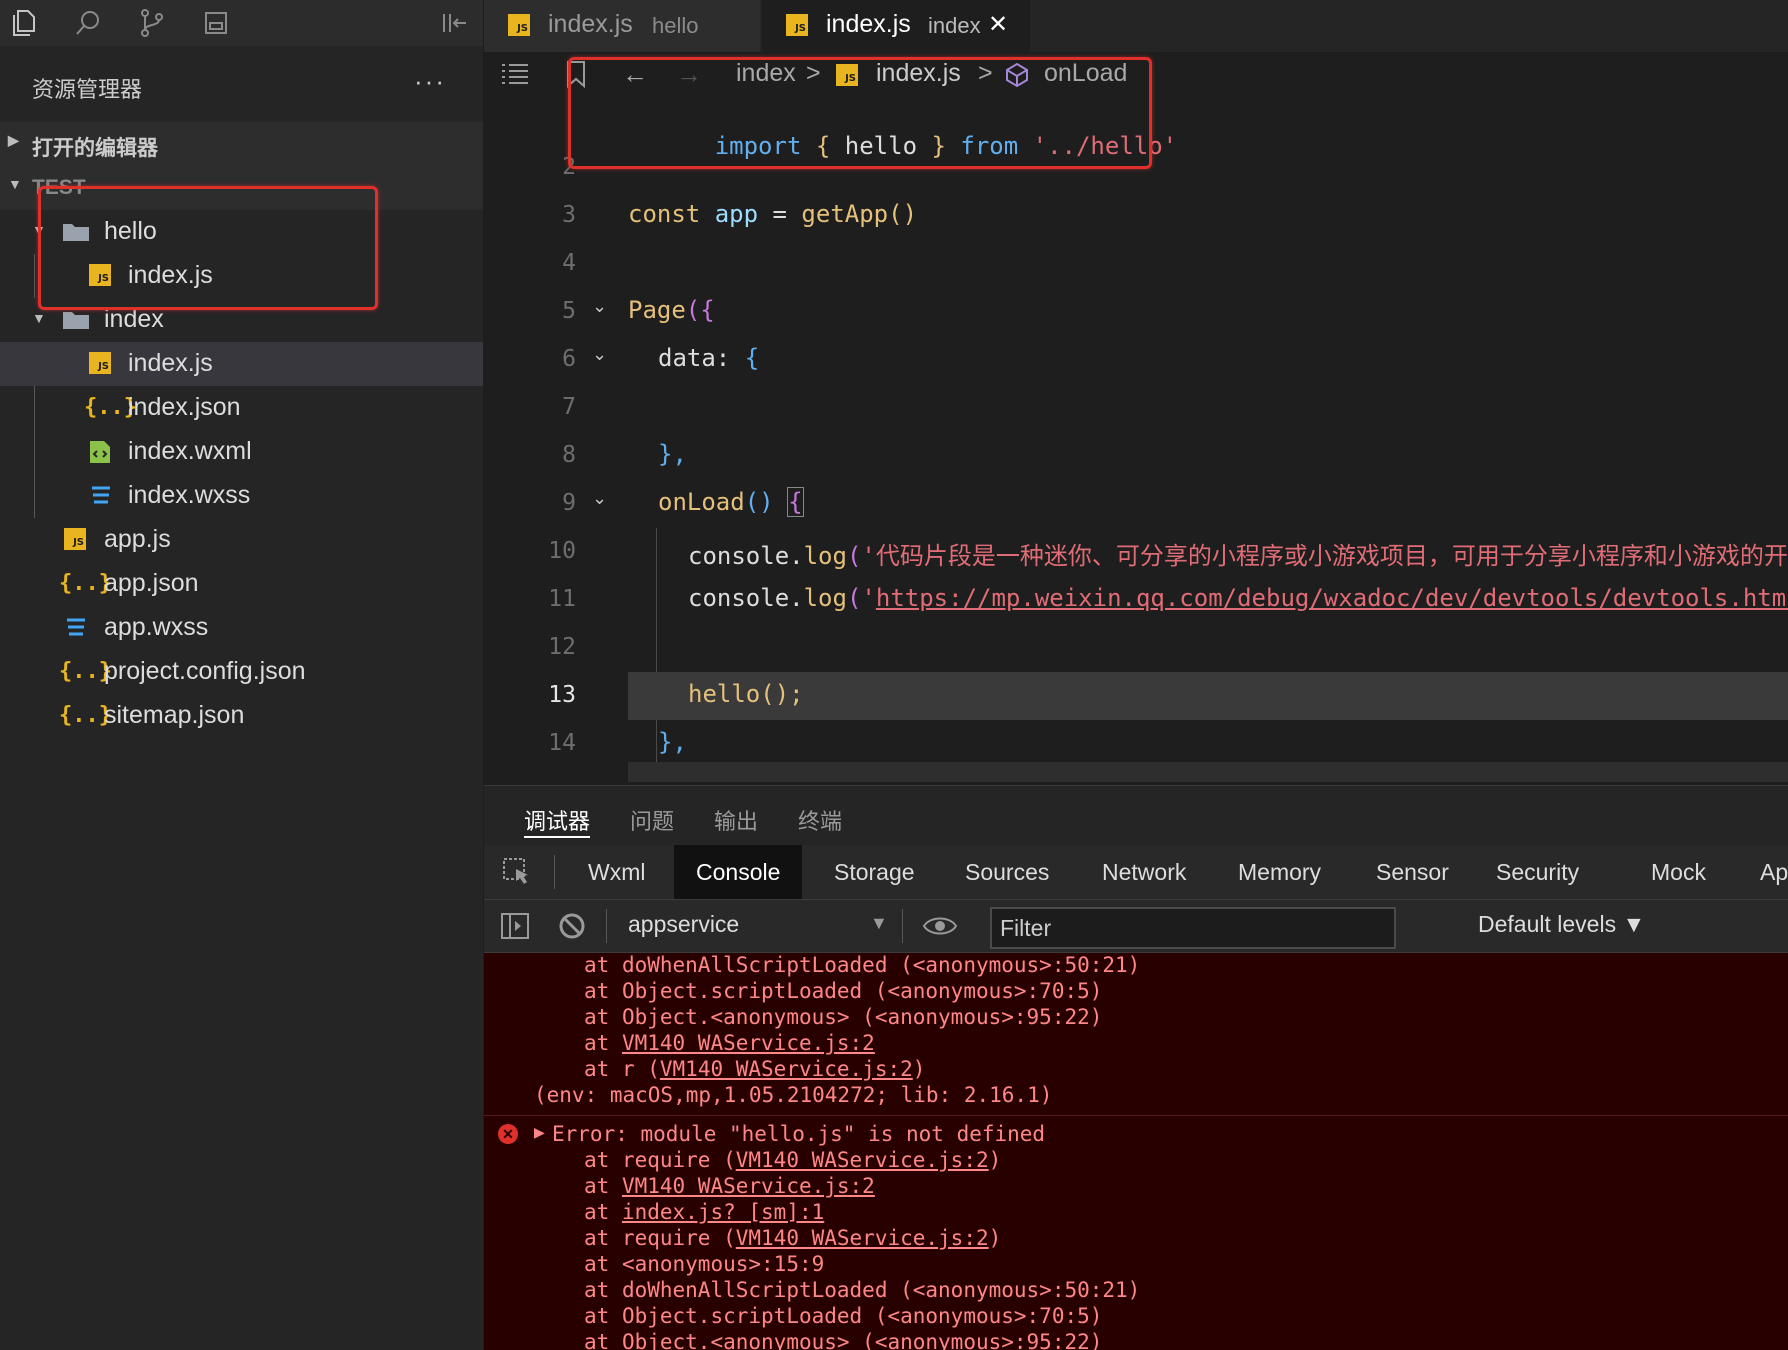 The width and height of the screenshot is (1788, 1350). Describe the element at coordinates (1678, 872) in the screenshot. I see `tab-mock: Mock` at that location.